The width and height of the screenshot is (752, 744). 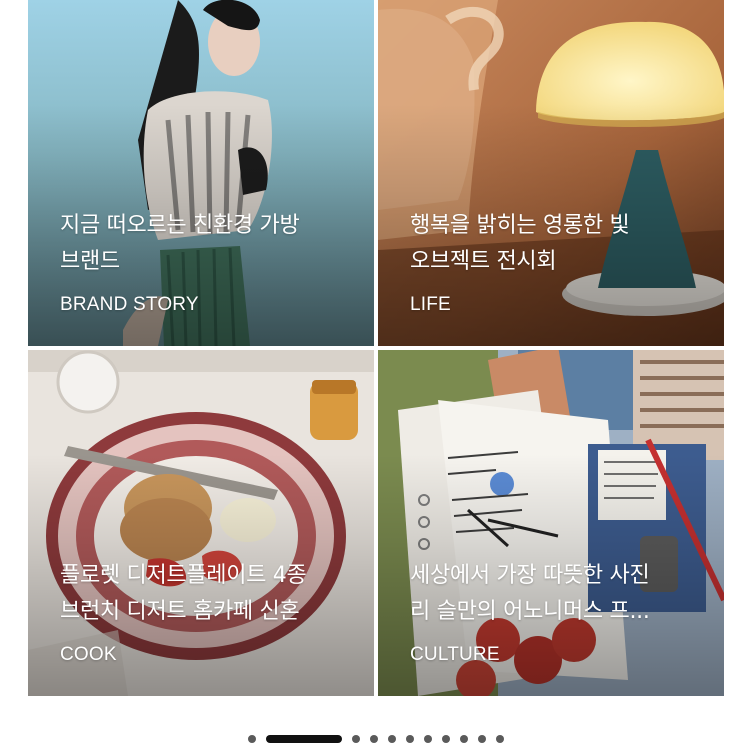 What do you see at coordinates (430, 304) in the screenshot?
I see `card-category: LIFE` at bounding box center [430, 304].